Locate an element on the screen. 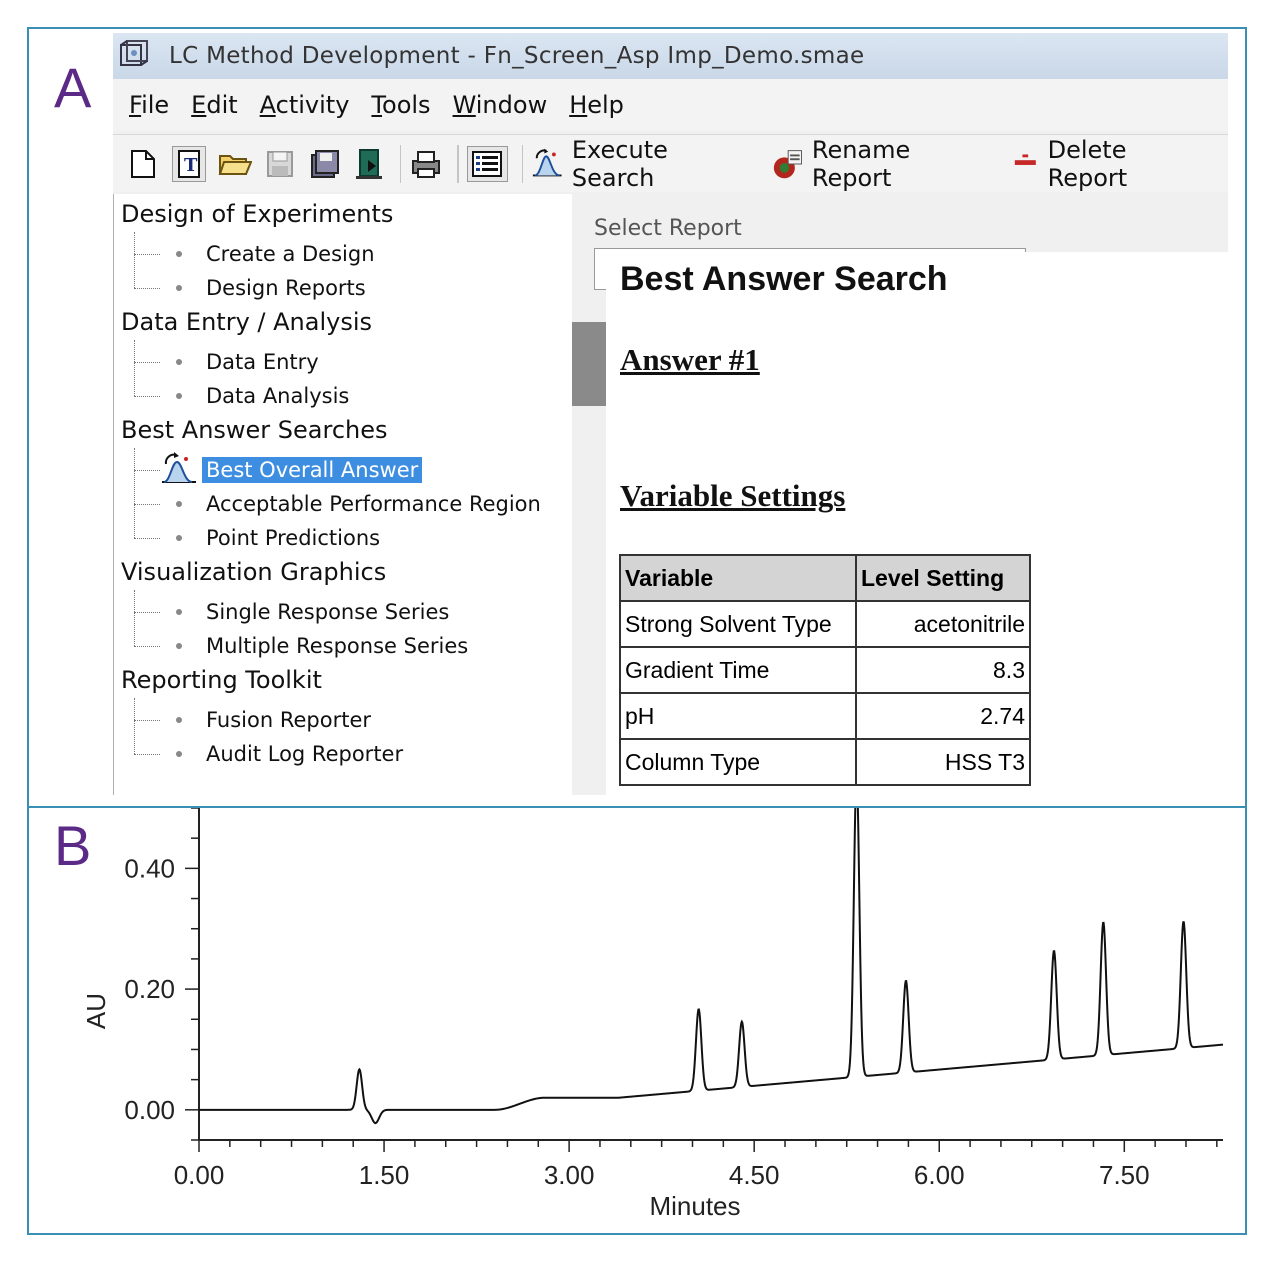  svg-text: T is located at coordinates (191, 165).